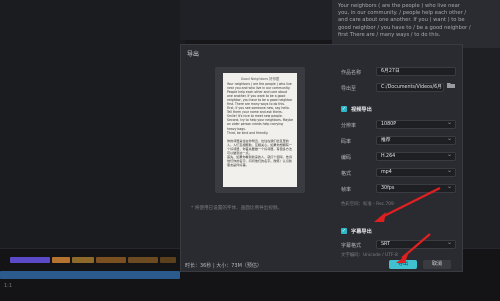 Image resolution: width=500 pixels, height=301 pixels. What do you see at coordinates (223, 266) in the screenshot?
I see `export-info: 时长：36秒 | 大小：73M（预估）` at bounding box center [223, 266].